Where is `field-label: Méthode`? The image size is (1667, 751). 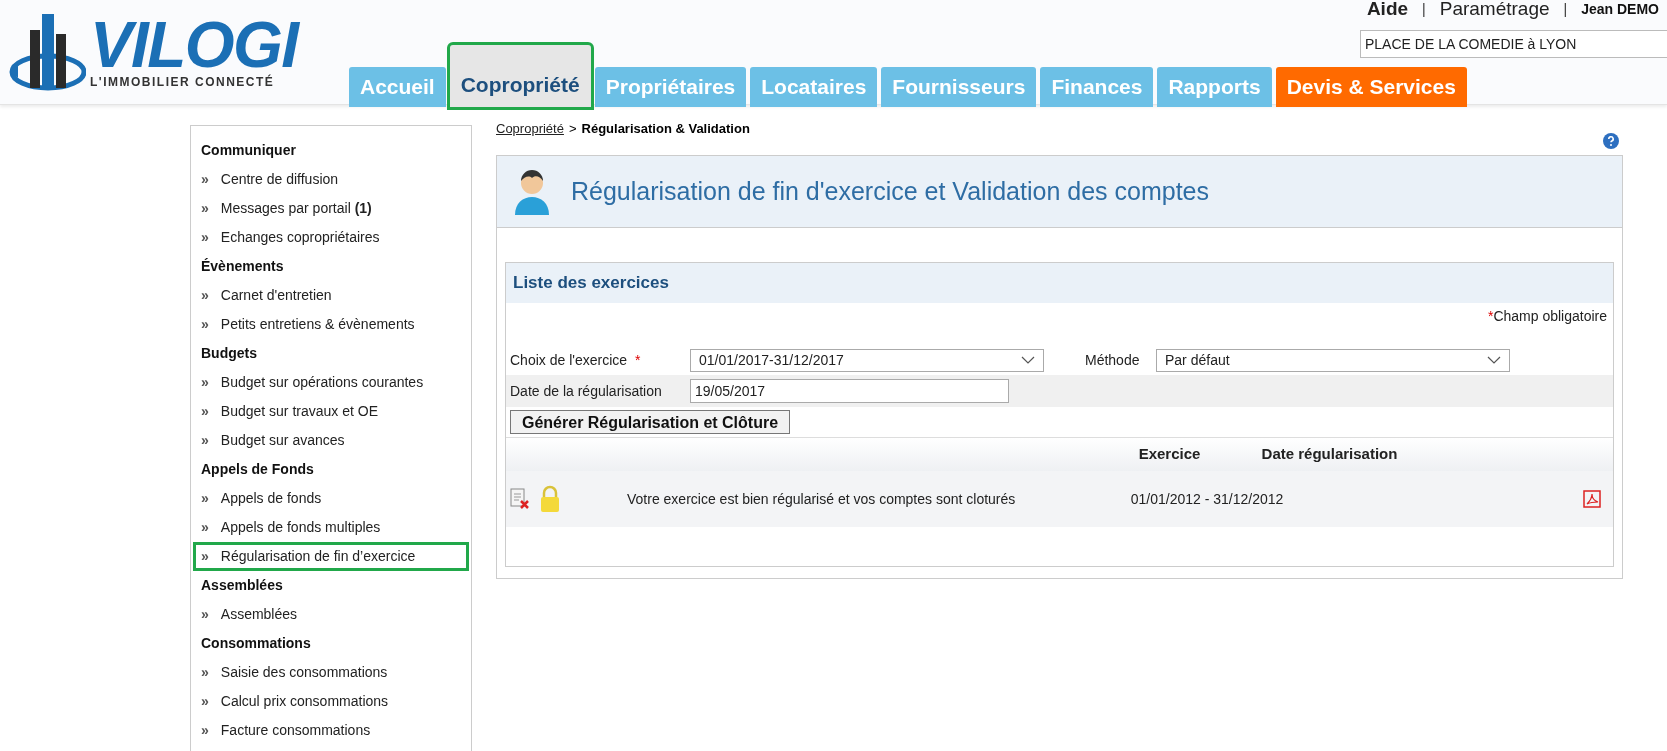
field-label: Méthode is located at coordinates (1112, 360).